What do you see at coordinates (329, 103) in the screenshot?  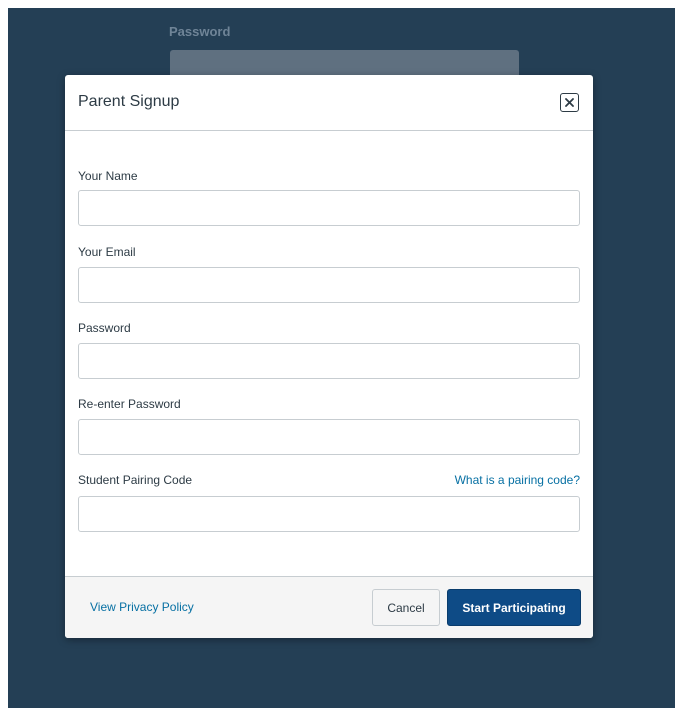 I see `dialog-header: Parent Signup` at bounding box center [329, 103].